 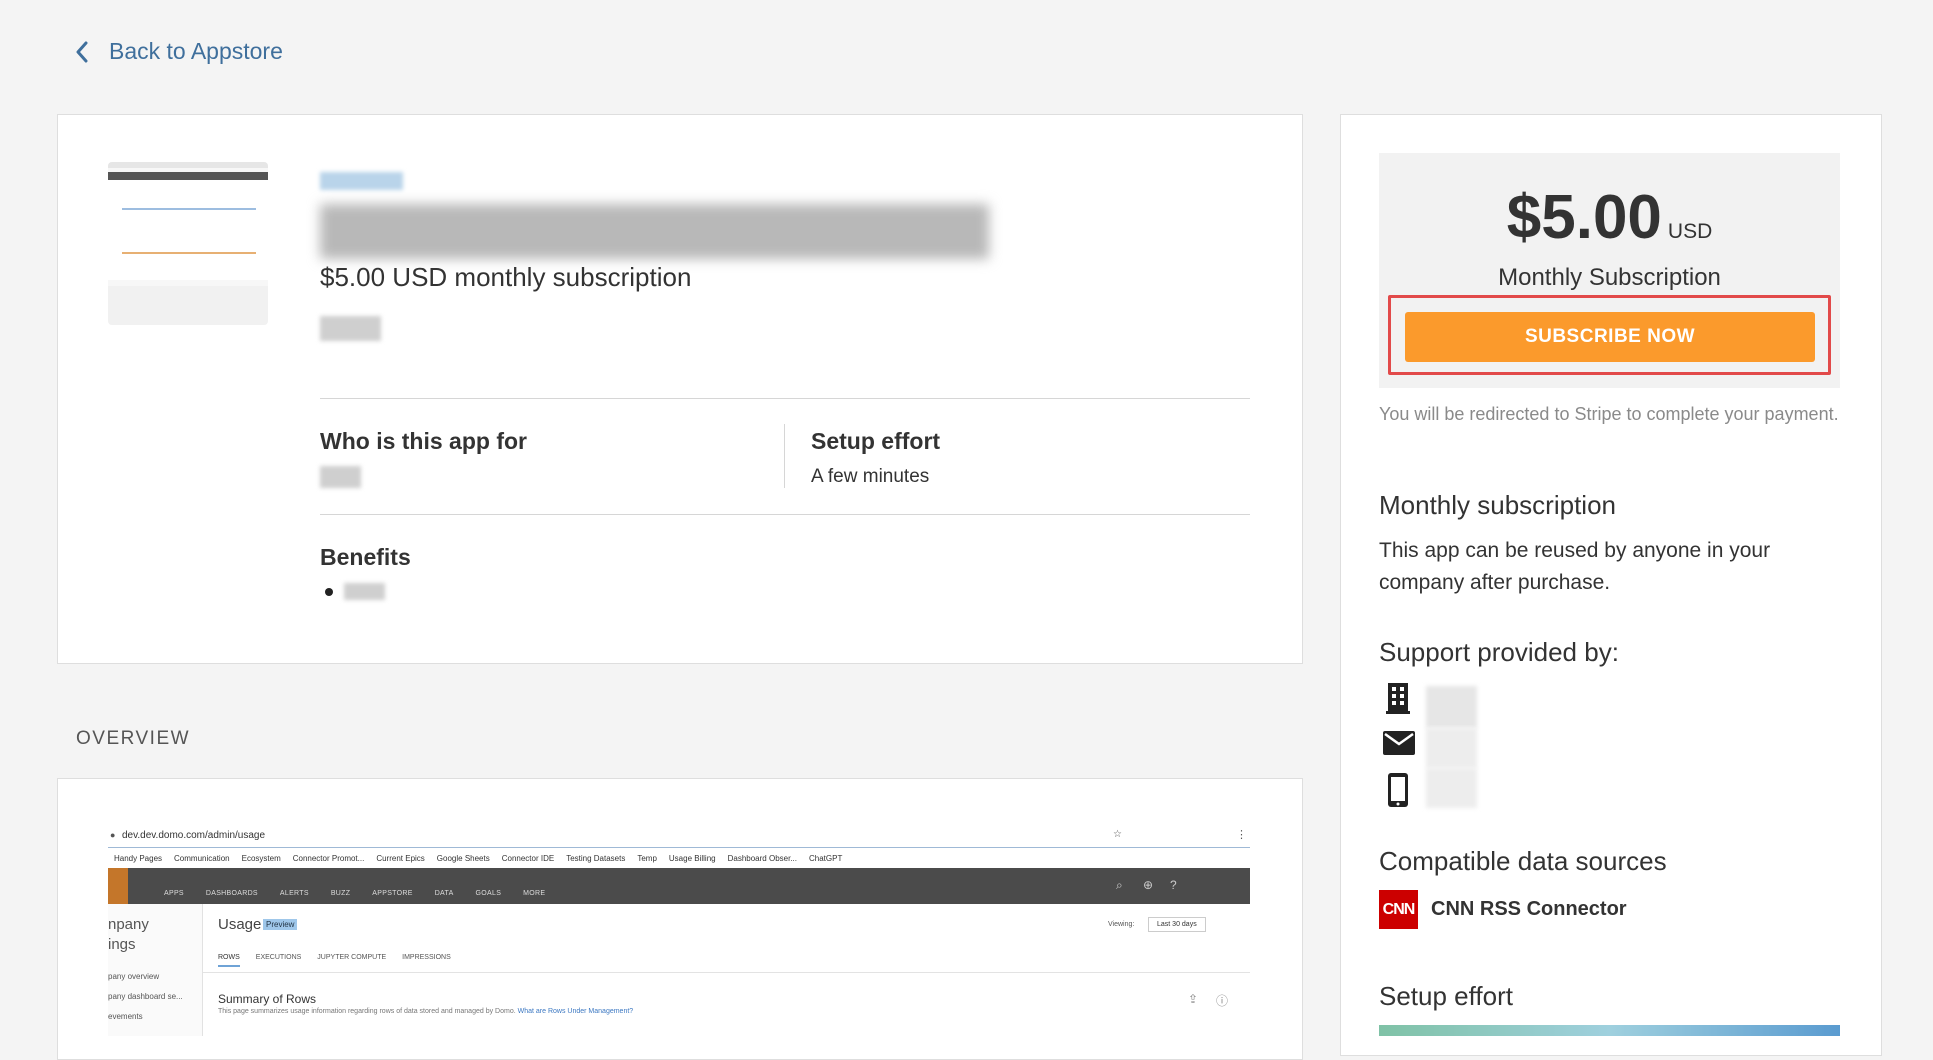 What do you see at coordinates (364, 591) in the screenshot?
I see `benefit-item-blurred` at bounding box center [364, 591].